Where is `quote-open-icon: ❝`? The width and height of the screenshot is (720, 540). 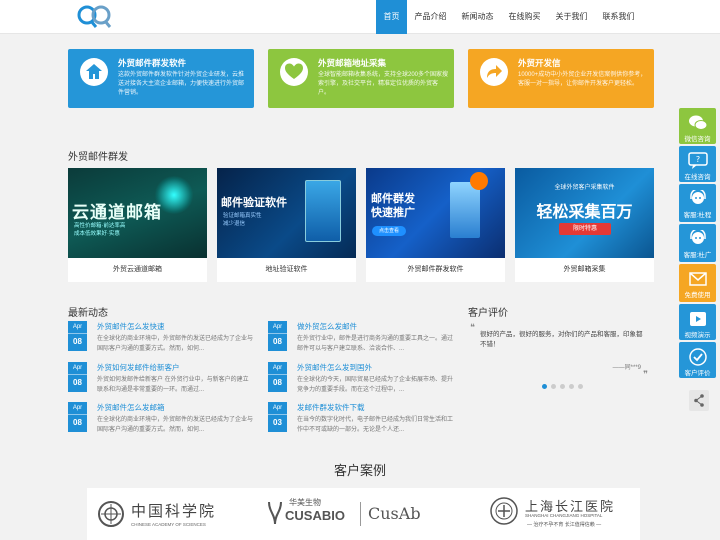 quote-open-icon: ❝ is located at coordinates (472, 327).